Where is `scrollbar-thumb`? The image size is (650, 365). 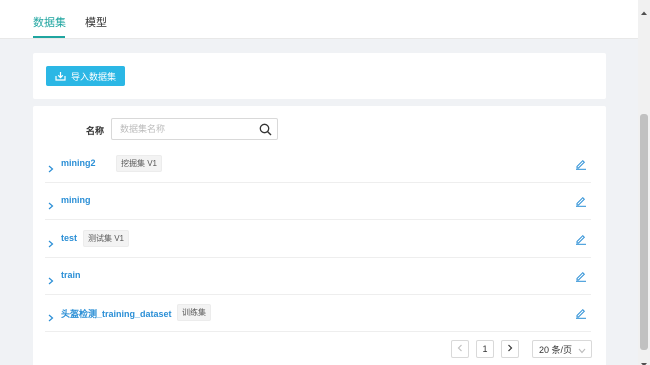 scrollbar-thumb is located at coordinates (644, 232).